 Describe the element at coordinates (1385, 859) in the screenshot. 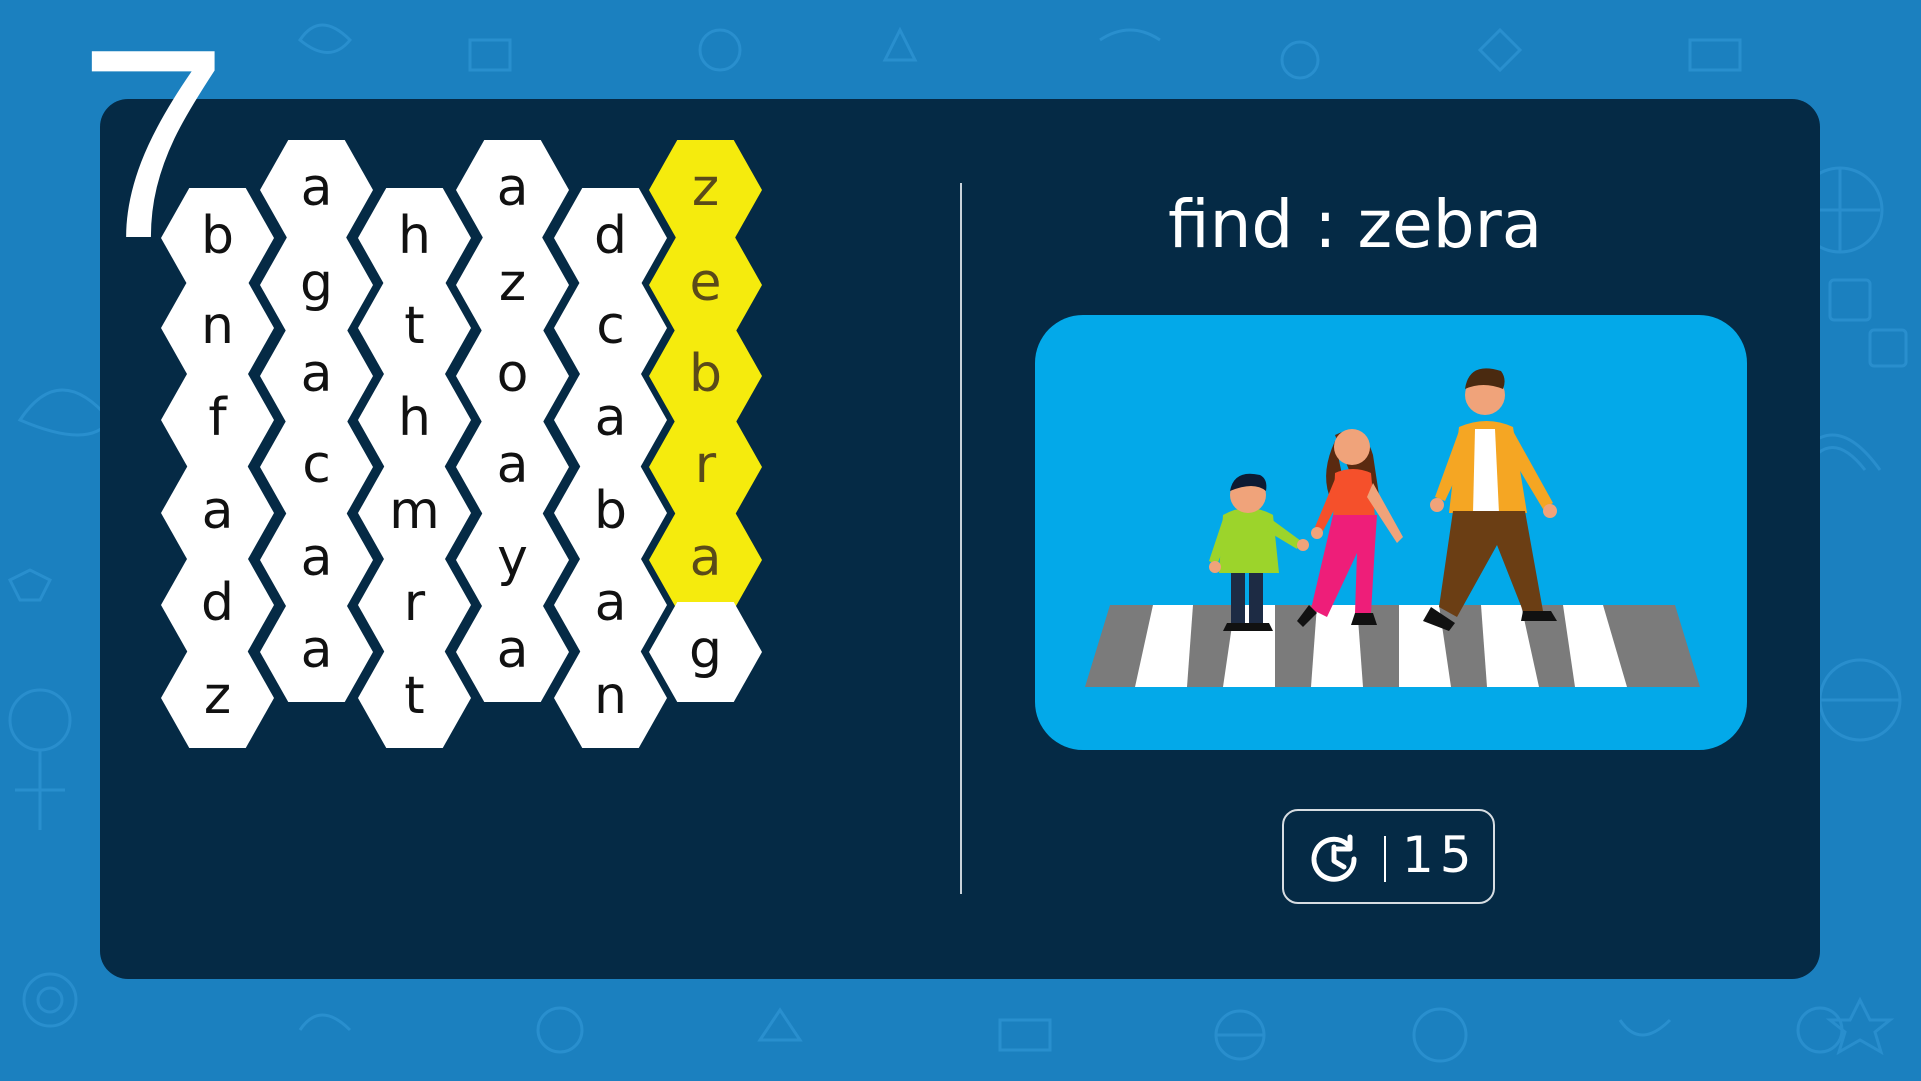

I see `timer-separator` at that location.